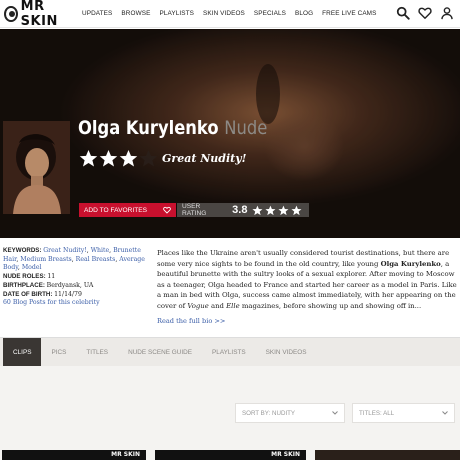  I want to click on add-to-favorites-label: ADD TO FAVORITES, so click(116, 210).